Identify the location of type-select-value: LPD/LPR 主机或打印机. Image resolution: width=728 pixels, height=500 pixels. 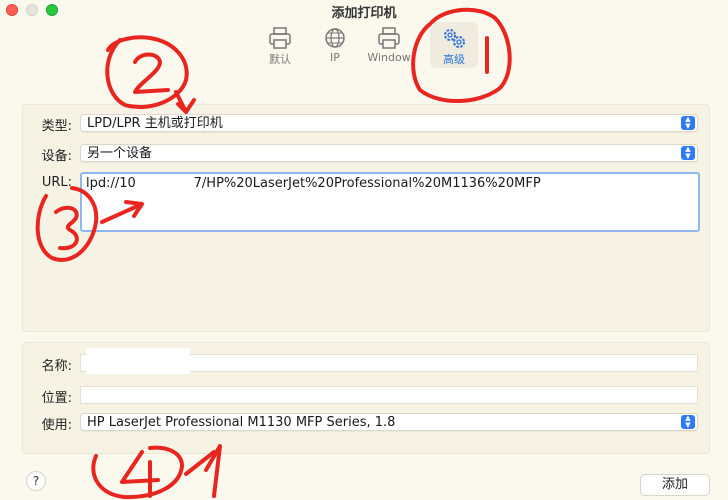
(155, 123).